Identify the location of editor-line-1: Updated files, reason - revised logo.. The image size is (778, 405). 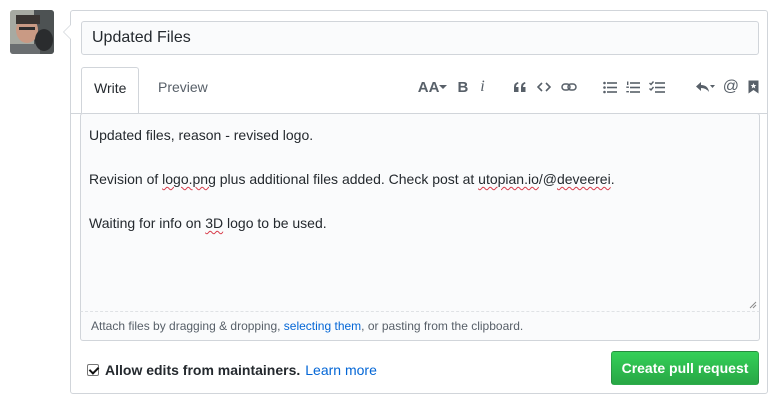
(201, 135).